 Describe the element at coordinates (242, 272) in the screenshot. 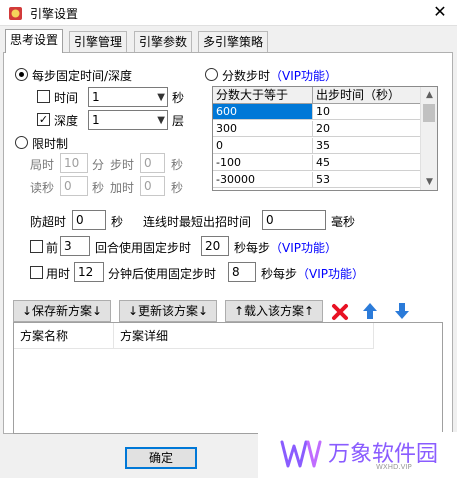

I see `after-minutes-step-input: 8` at that location.